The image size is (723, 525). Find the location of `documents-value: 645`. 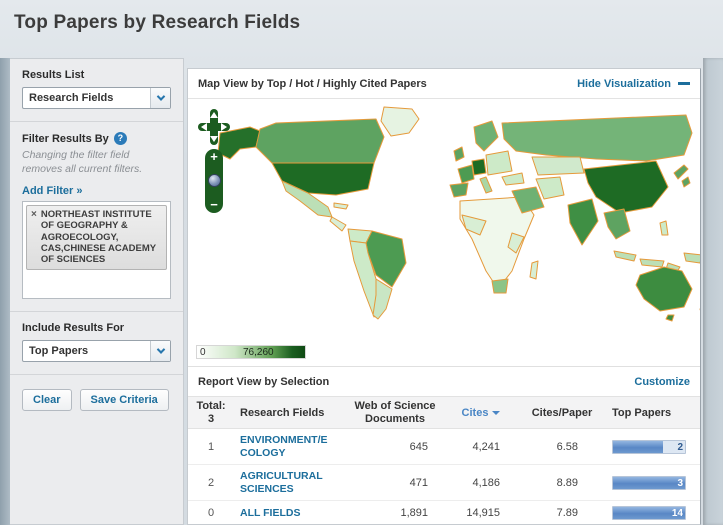

documents-value: 645 is located at coordinates (418, 446).